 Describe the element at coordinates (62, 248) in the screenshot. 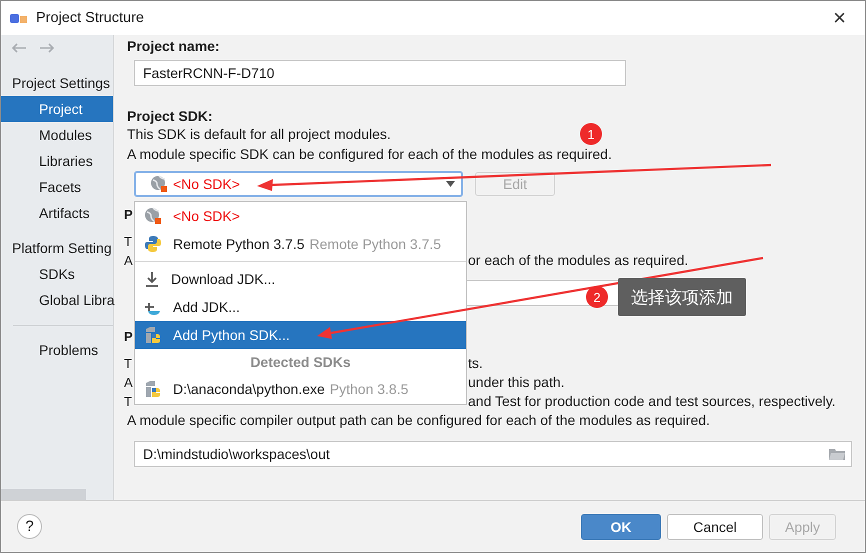

I see `sidebar-heading: Platform Setting` at that location.